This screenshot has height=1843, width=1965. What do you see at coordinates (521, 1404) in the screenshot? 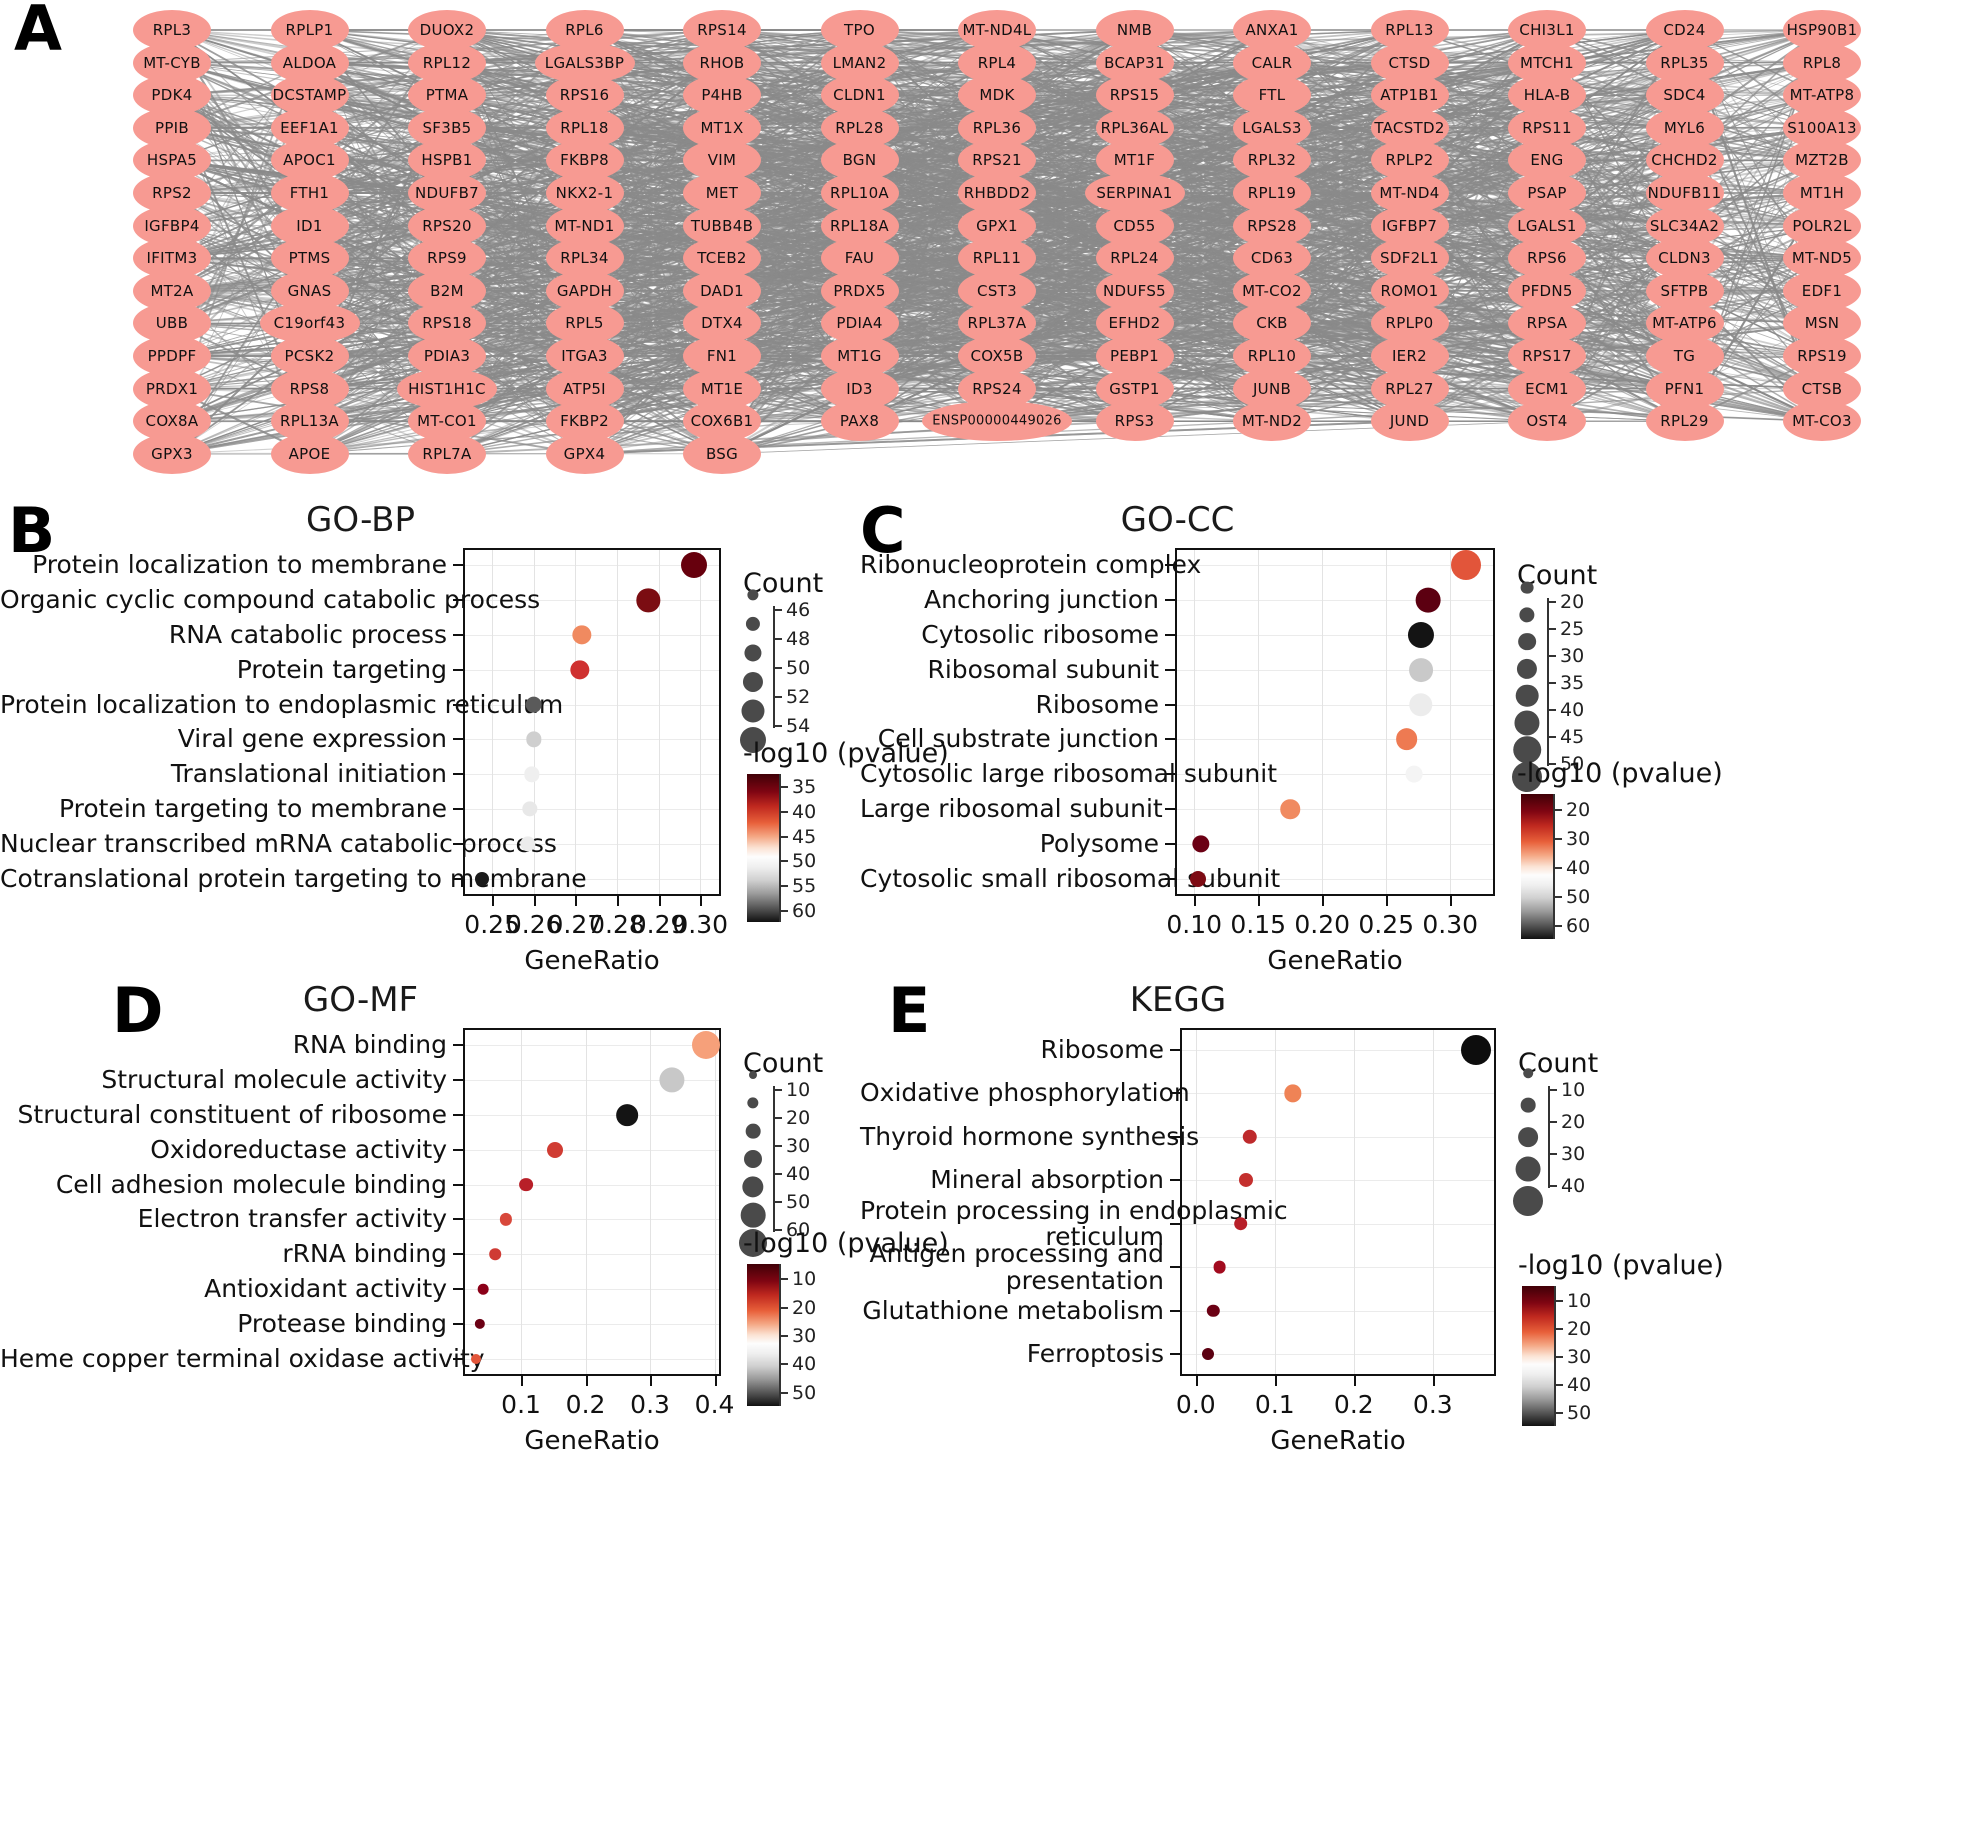
I see `x-axis-tick-label: 0.1` at bounding box center [521, 1404].